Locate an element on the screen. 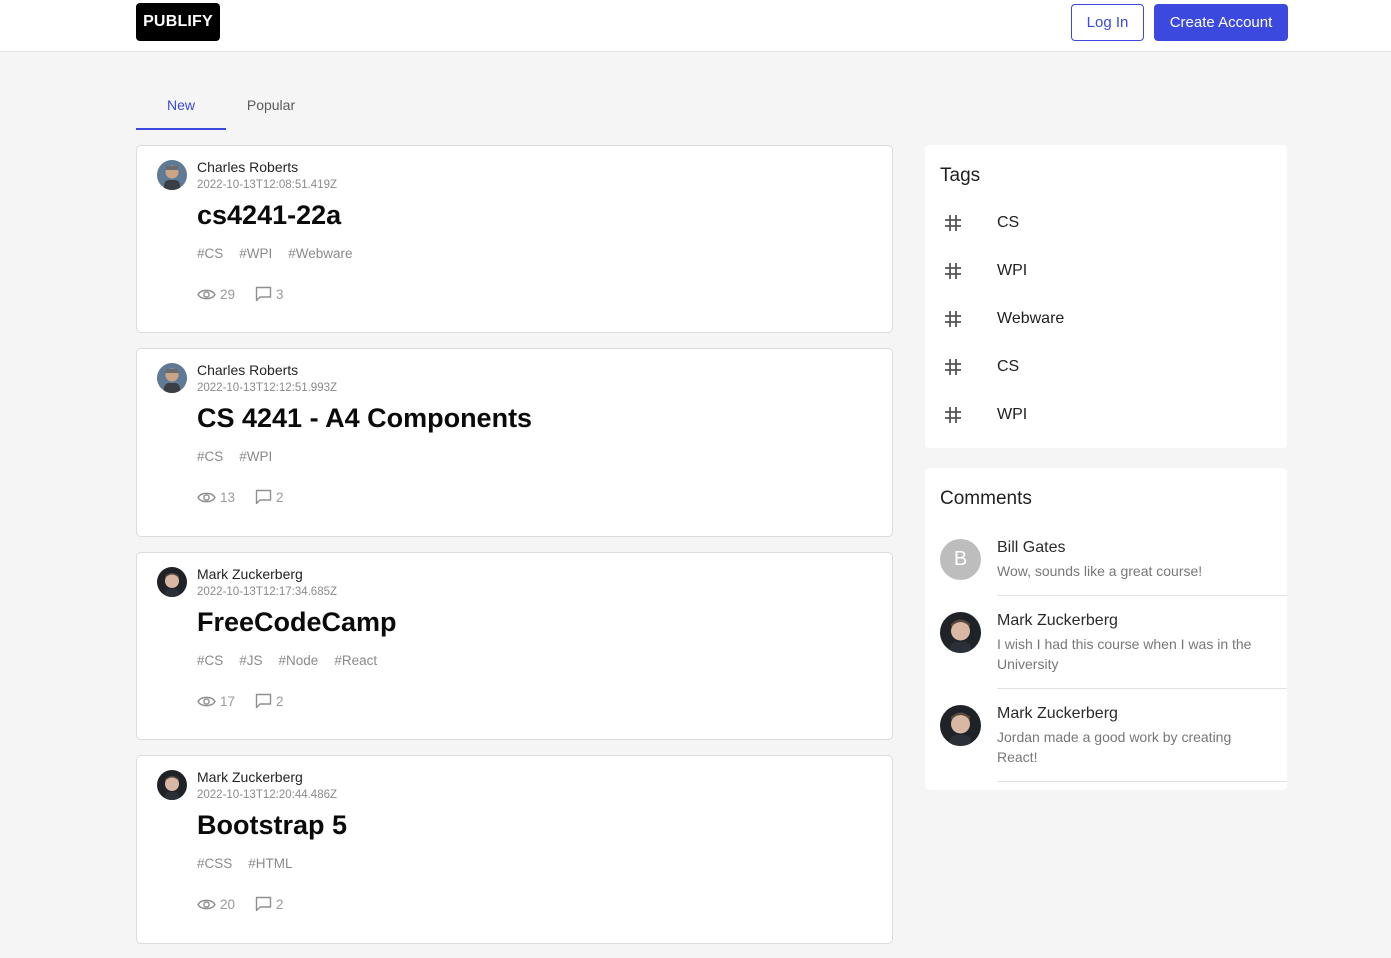 The height and width of the screenshot is (958, 1391). post-title: Bootstrap 5 is located at coordinates (272, 825).